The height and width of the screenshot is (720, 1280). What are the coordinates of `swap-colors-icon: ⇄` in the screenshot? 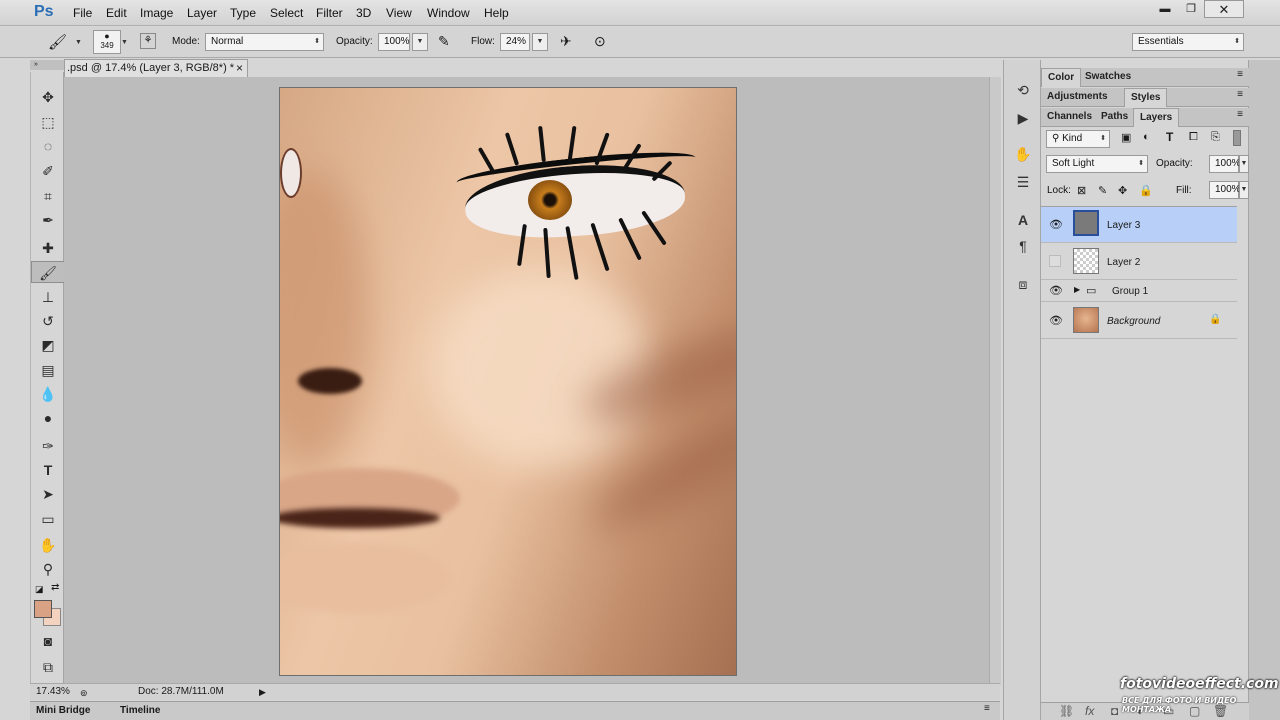 It's located at (55, 587).